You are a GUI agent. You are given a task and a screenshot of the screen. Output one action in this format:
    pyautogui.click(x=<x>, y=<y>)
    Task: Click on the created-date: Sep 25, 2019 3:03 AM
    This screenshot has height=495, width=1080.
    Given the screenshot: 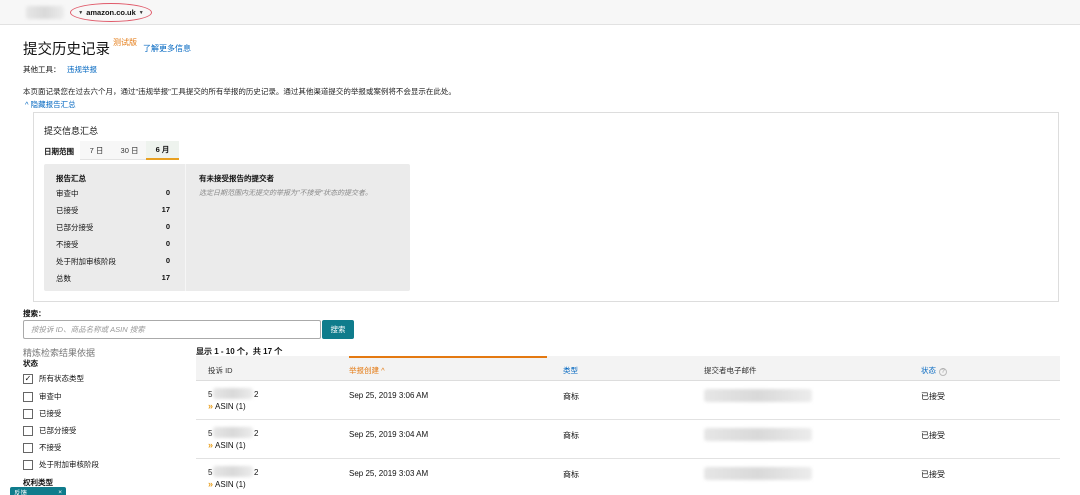 What is the action you would take?
    pyautogui.click(x=389, y=473)
    